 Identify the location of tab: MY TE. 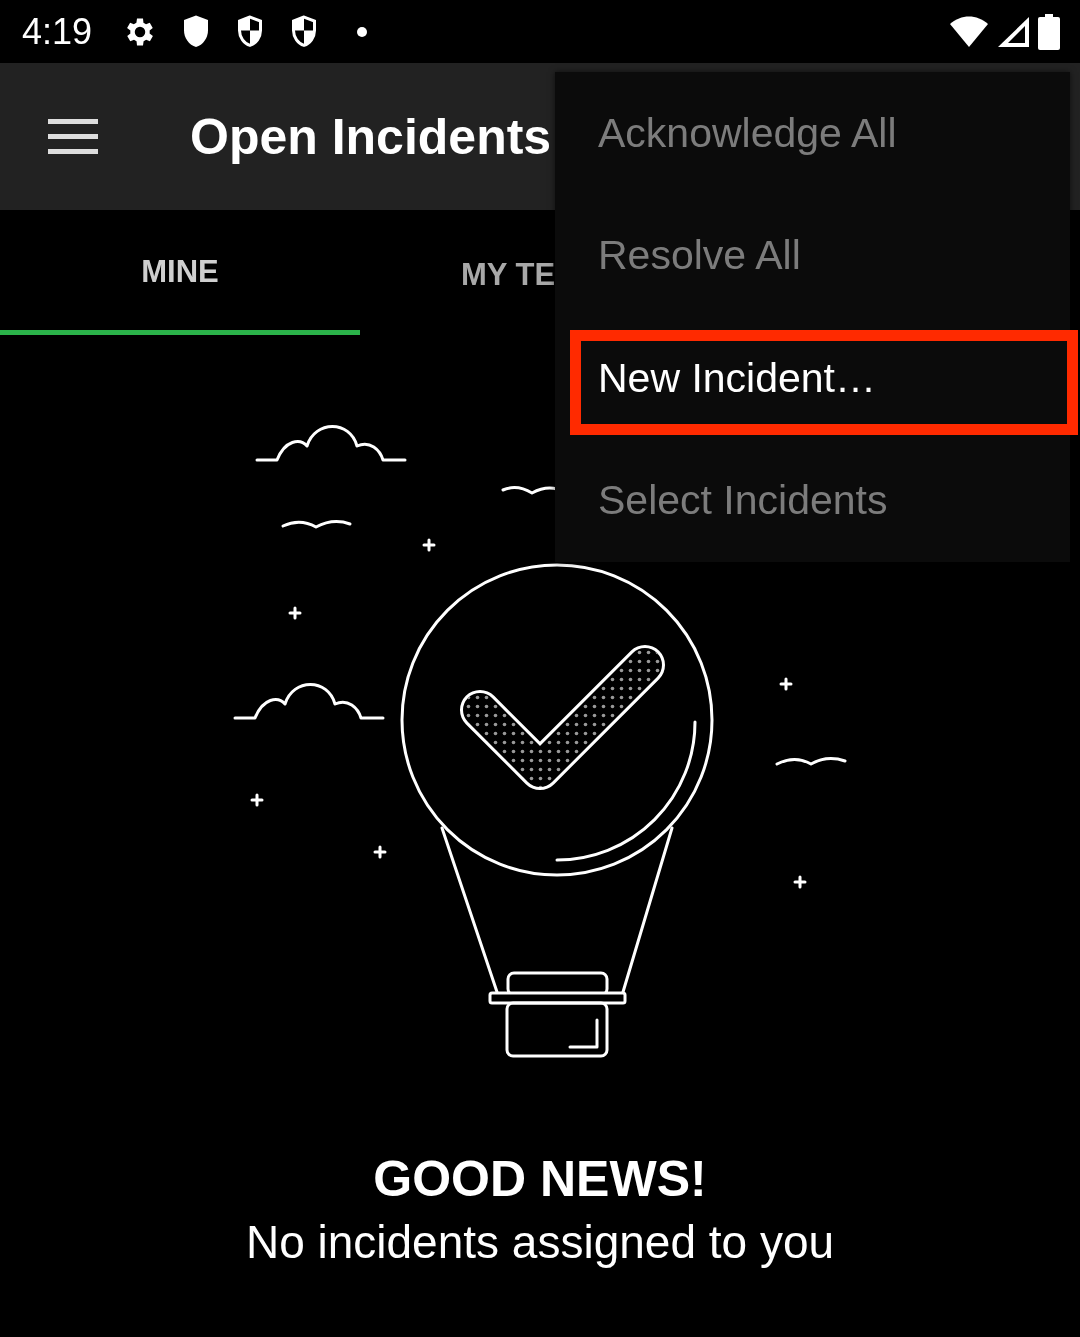
(457, 272).